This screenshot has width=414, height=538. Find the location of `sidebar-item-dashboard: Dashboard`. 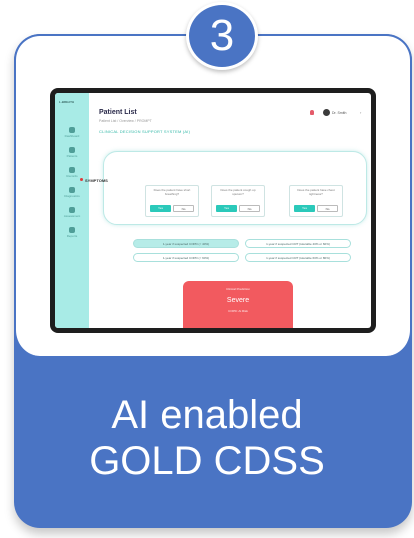

sidebar-item-dashboard: Dashboard is located at coordinates (72, 132).